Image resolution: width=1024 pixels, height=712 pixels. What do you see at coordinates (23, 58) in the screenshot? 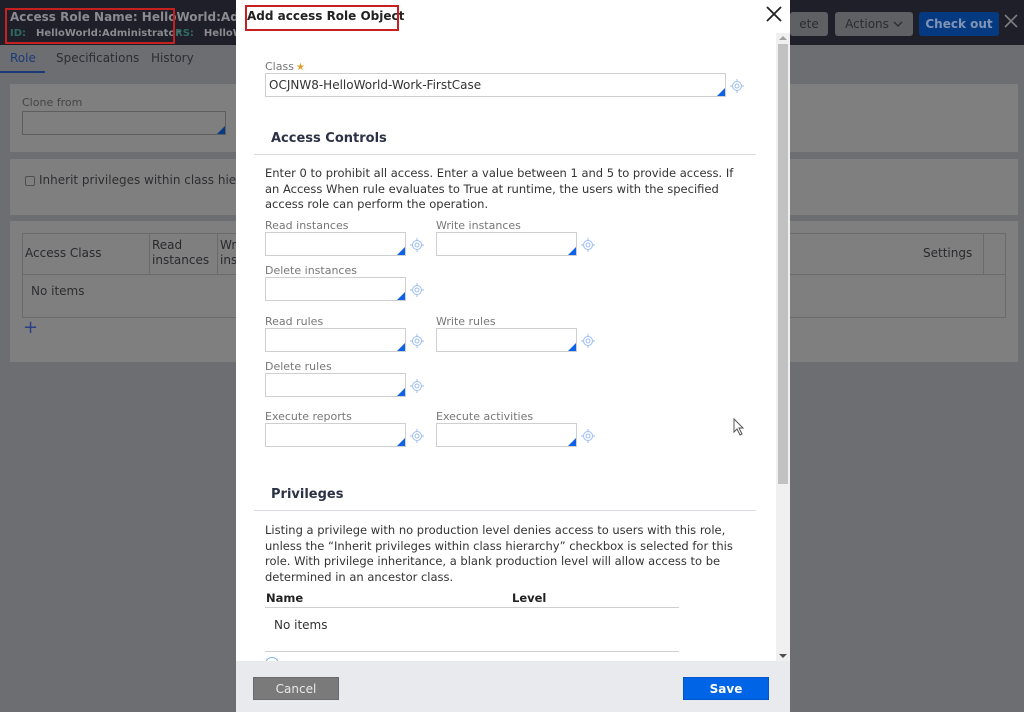
I see `tab-role: Role` at bounding box center [23, 58].